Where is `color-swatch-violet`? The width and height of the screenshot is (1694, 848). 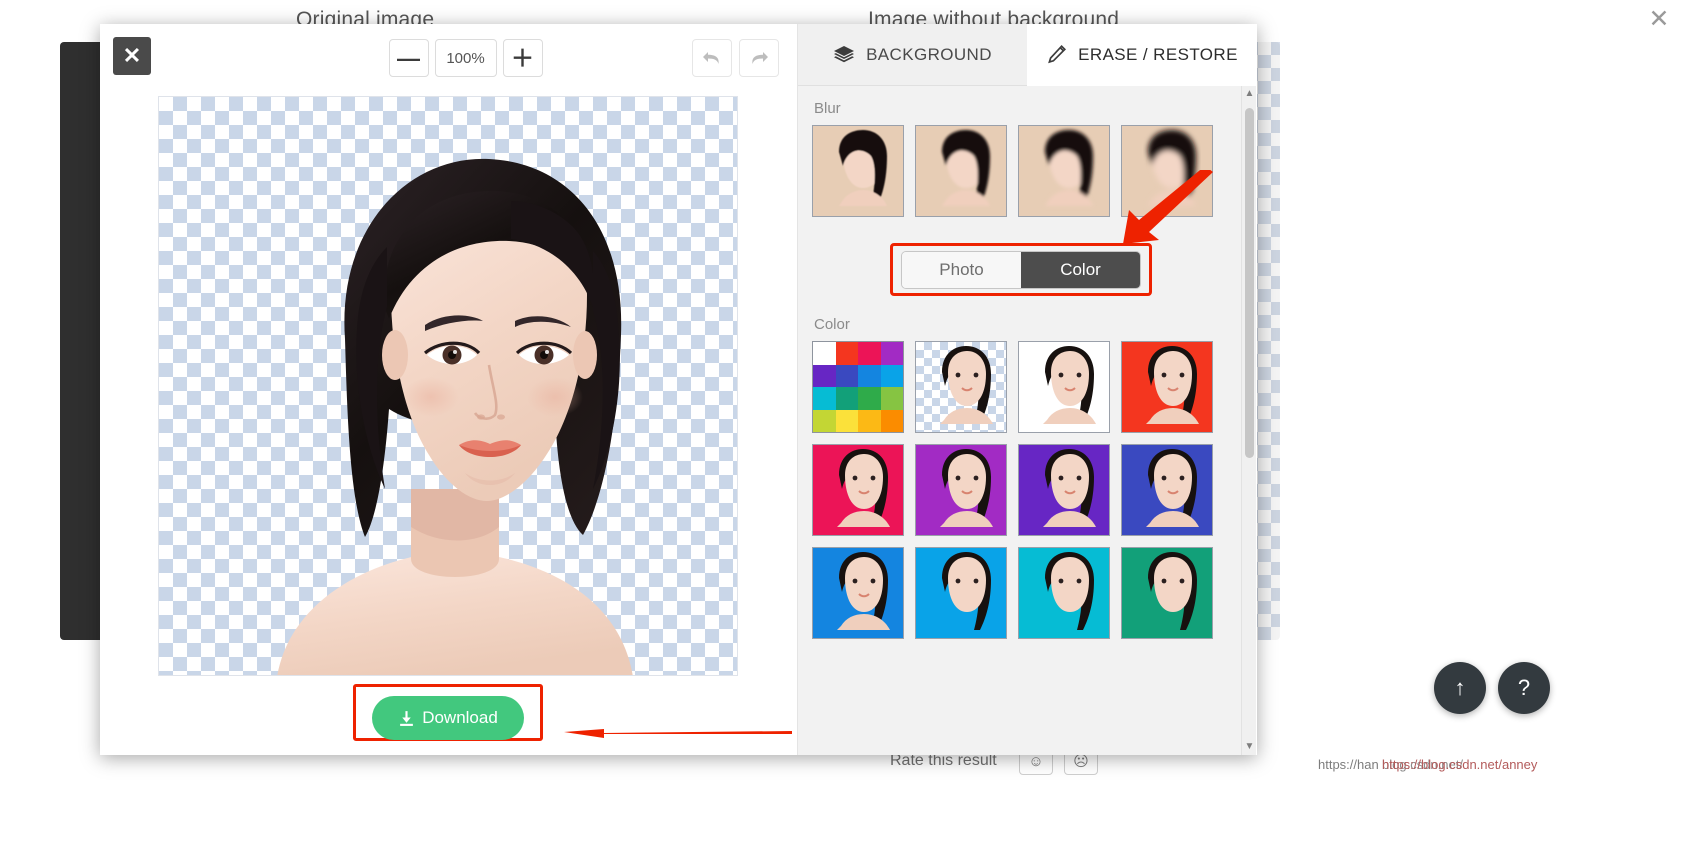 color-swatch-violet is located at coordinates (1064, 490).